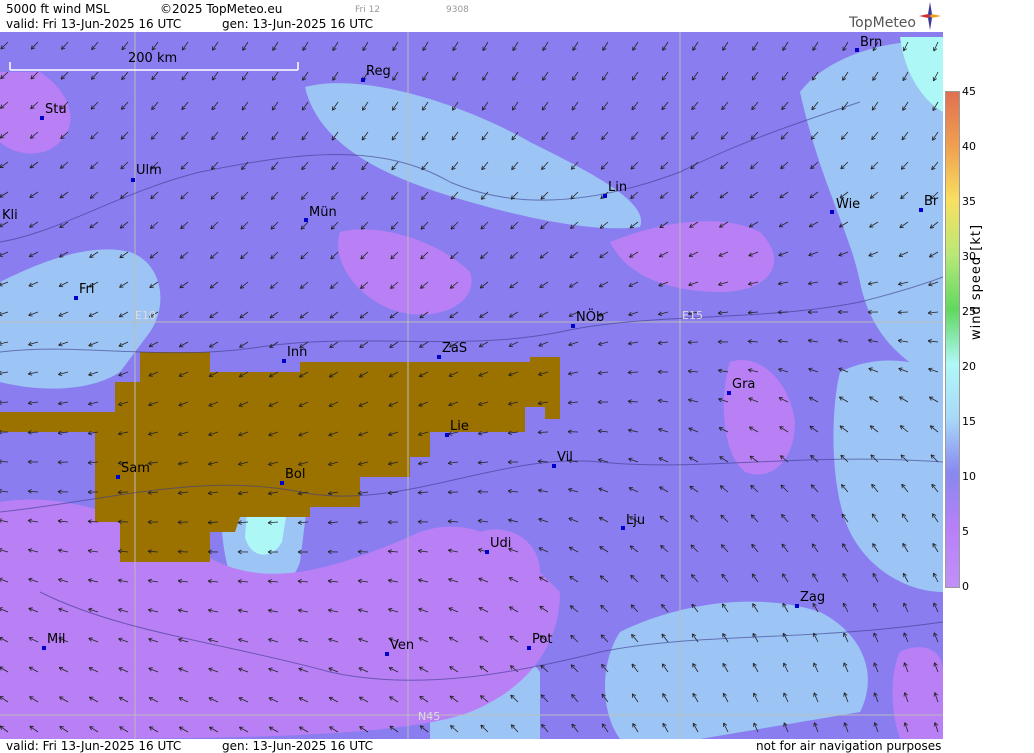  What do you see at coordinates (969, 256) in the screenshot?
I see `legend-tick: 30` at bounding box center [969, 256].